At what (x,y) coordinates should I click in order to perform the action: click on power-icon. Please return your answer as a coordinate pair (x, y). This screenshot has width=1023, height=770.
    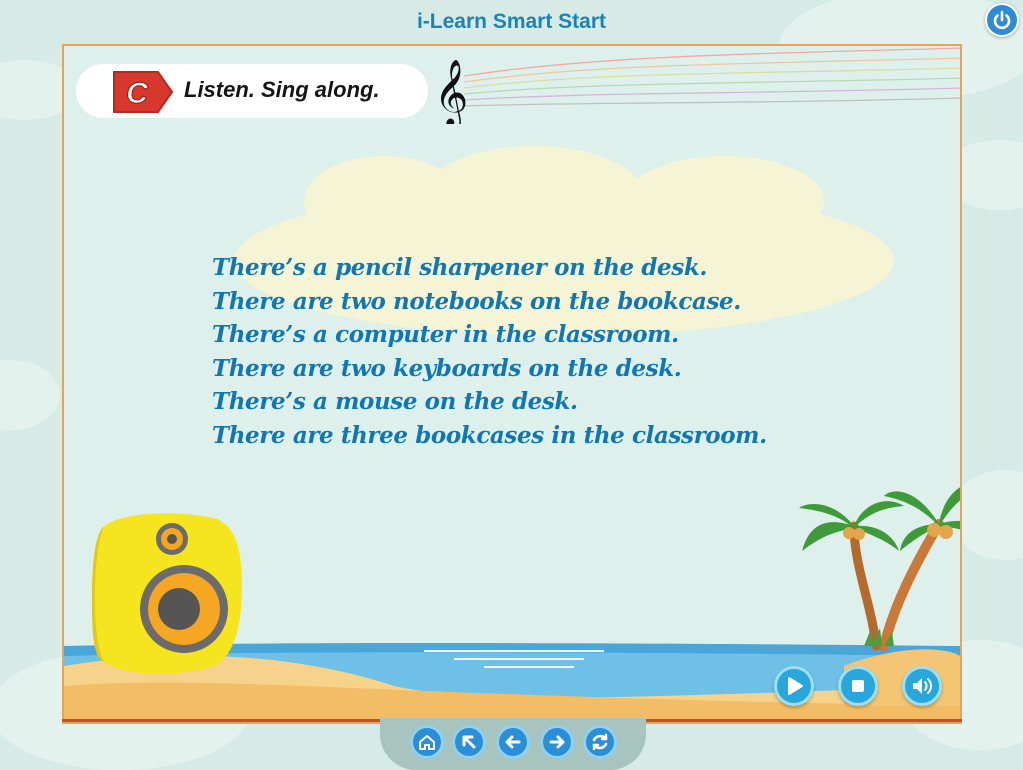
    Looking at the image, I should click on (1002, 20).